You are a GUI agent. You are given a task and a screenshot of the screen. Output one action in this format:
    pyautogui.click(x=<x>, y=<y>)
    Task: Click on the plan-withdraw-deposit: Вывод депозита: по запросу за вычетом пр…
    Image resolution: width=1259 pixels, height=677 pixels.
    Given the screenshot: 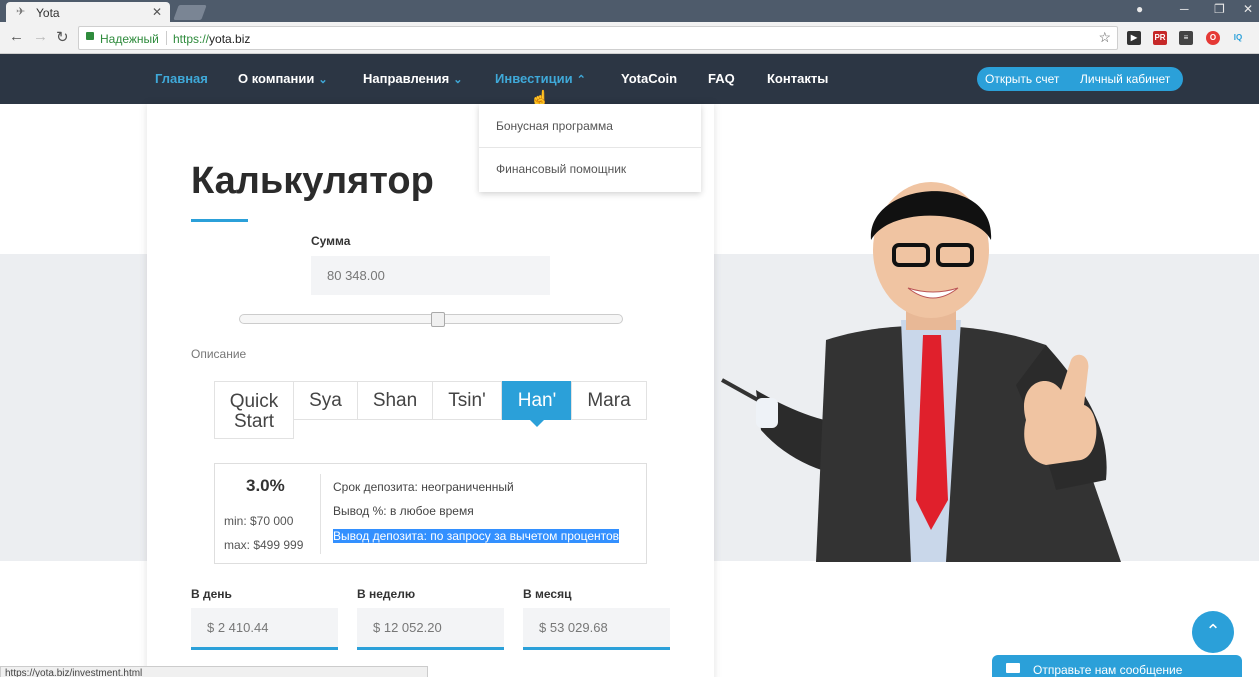 What is the action you would take?
    pyautogui.click(x=476, y=536)
    